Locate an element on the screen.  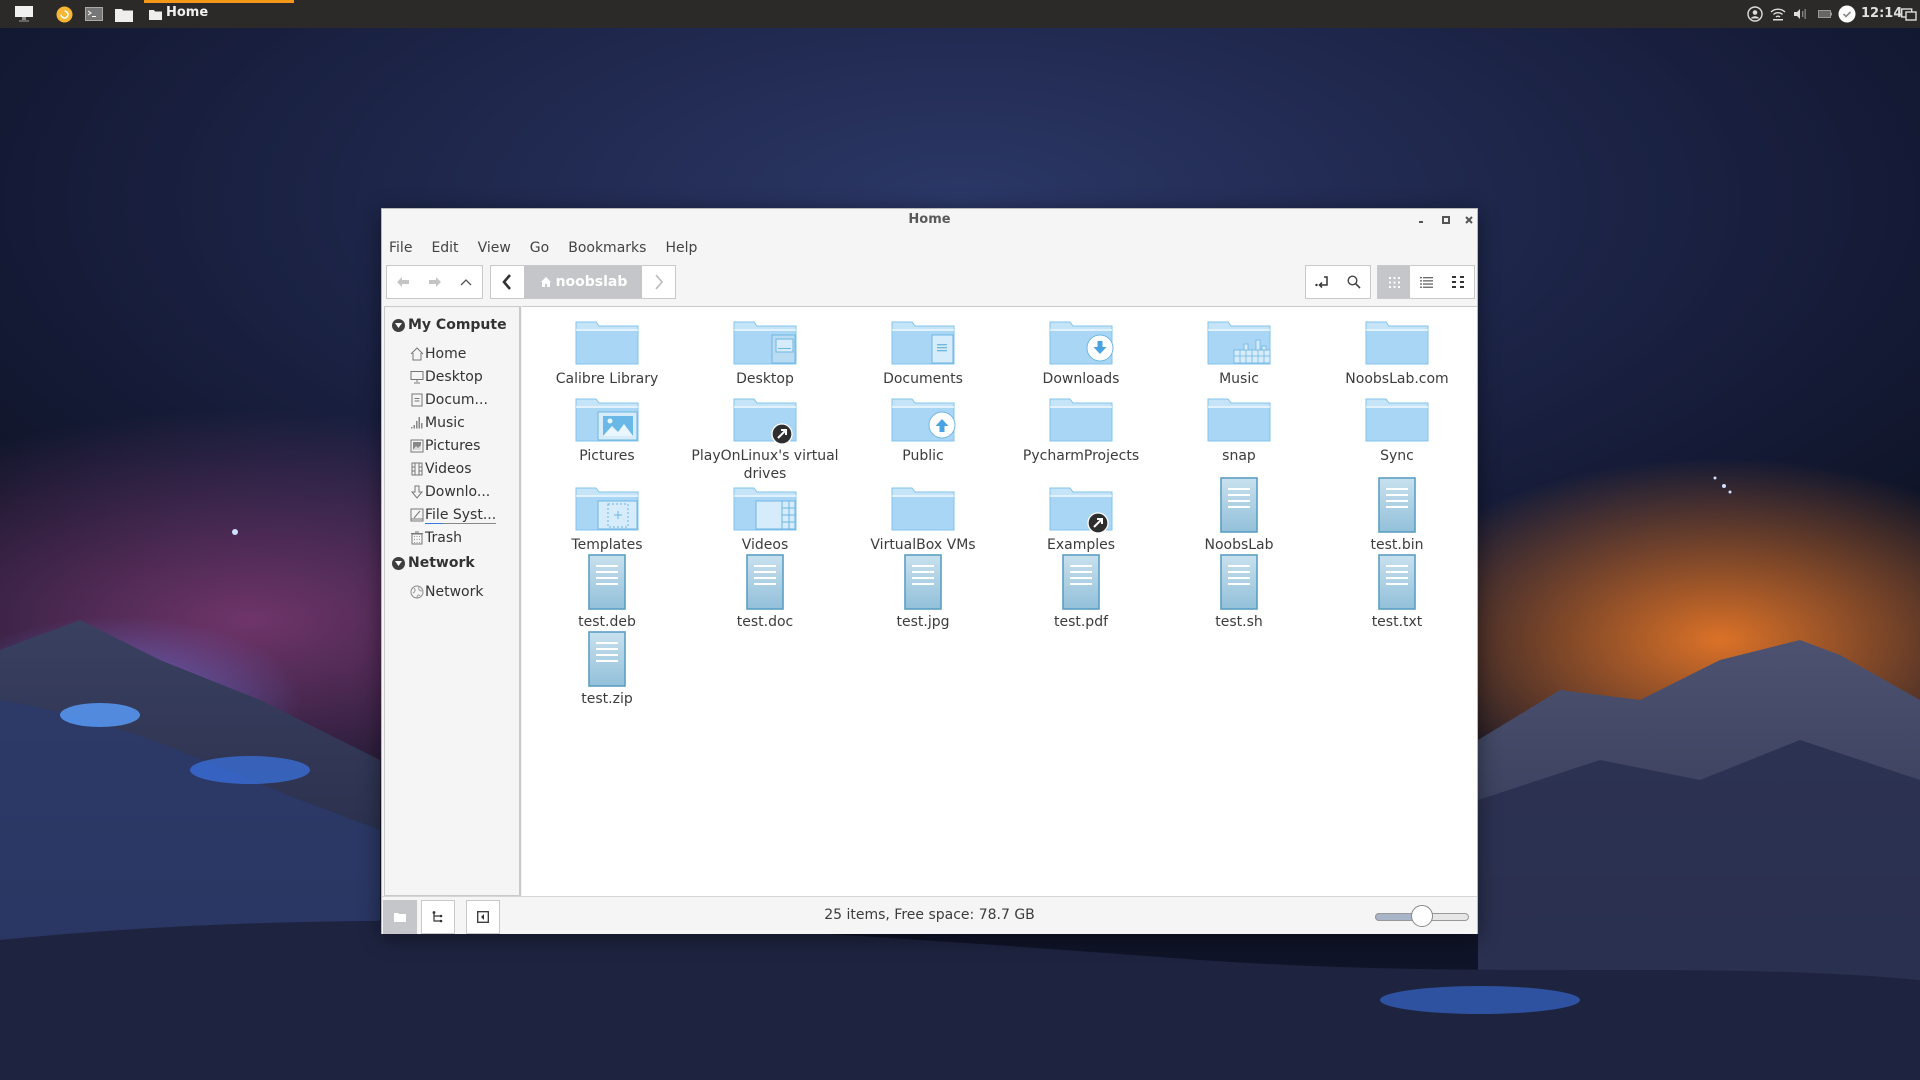
file-name: test.deb is located at coordinates (607, 622).